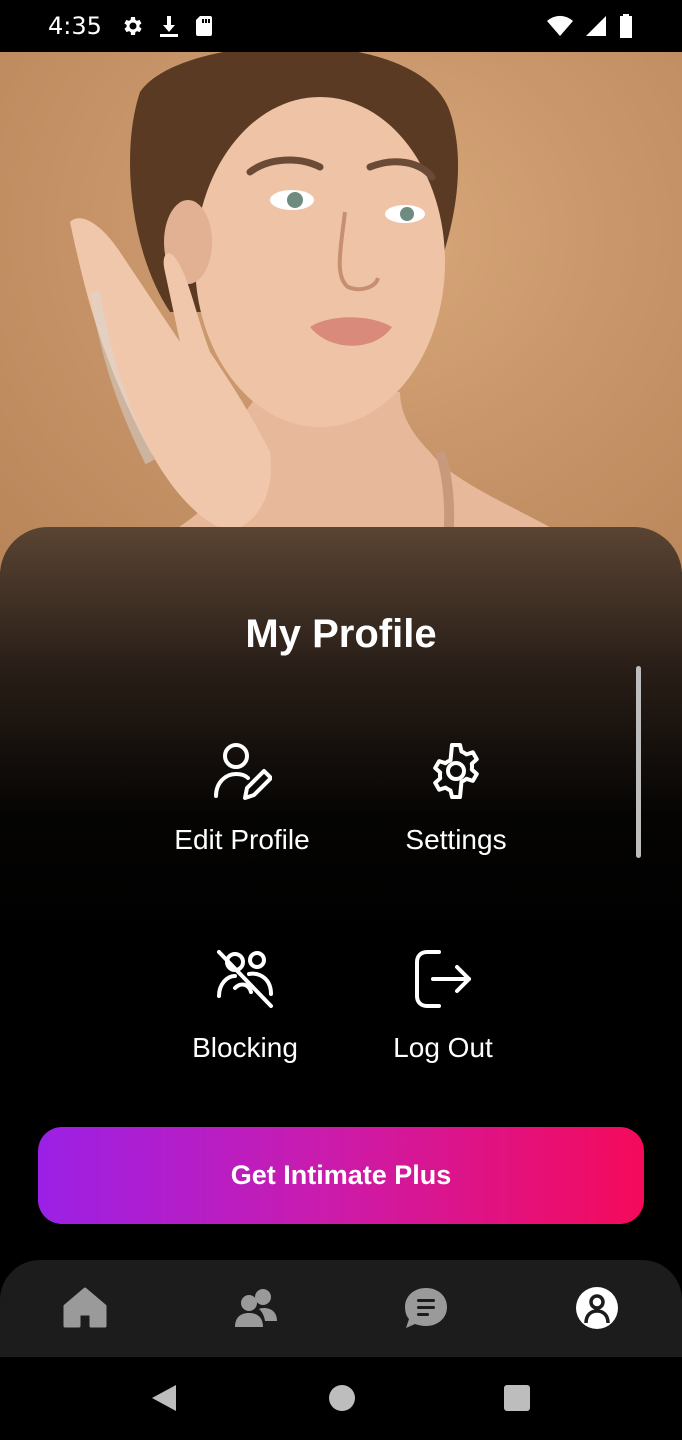 The height and width of the screenshot is (1440, 682). I want to click on logout-icon, so click(443, 981).